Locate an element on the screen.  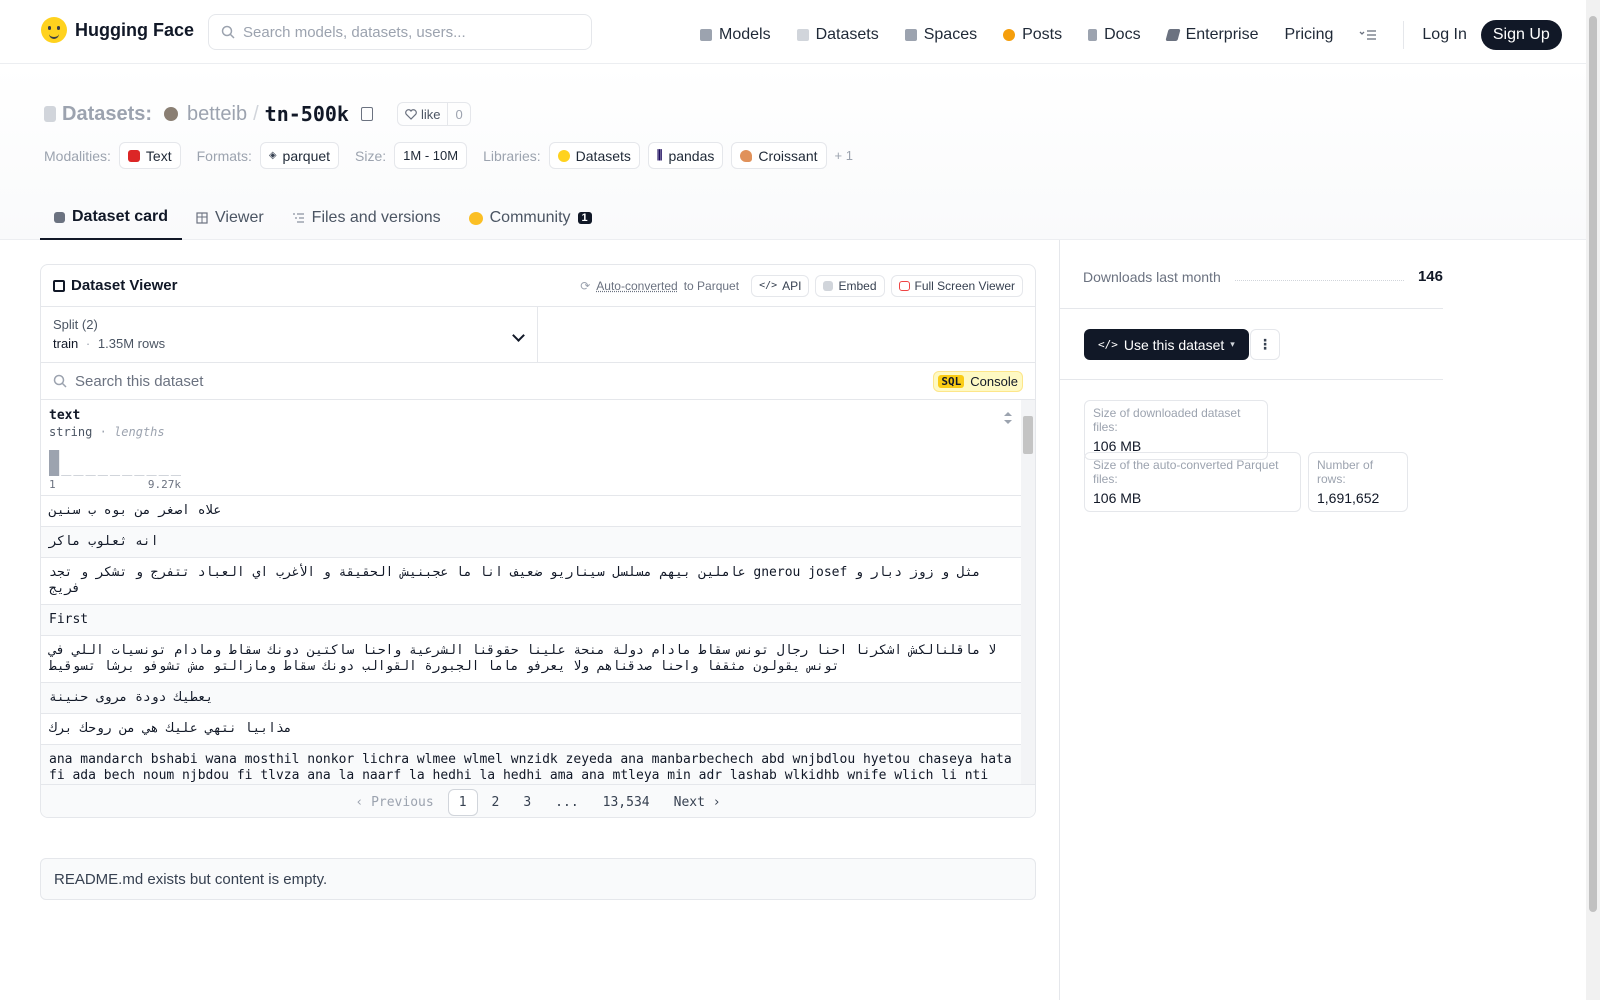
api-button: </> API is located at coordinates (780, 285).